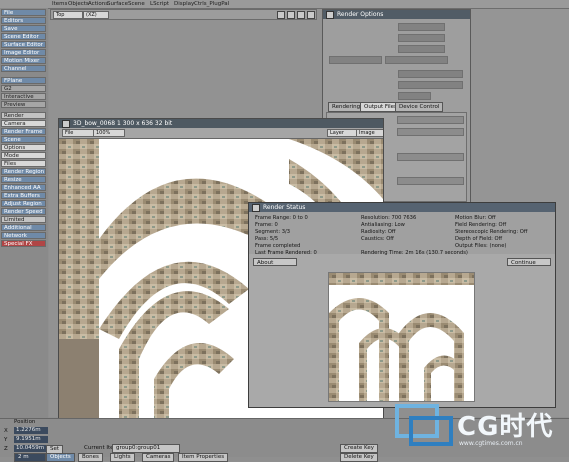 The width and height of the screenshot is (569, 462). Describe the element at coordinates (90, 457) in the screenshot. I see `bones-tab: Bones` at that location.